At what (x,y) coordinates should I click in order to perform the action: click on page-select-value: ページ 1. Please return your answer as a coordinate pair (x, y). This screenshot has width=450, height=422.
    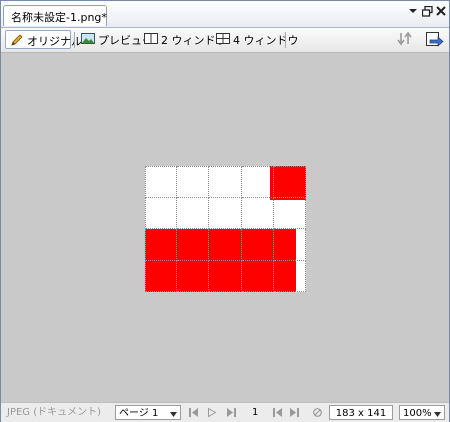
    Looking at the image, I should click on (139, 413).